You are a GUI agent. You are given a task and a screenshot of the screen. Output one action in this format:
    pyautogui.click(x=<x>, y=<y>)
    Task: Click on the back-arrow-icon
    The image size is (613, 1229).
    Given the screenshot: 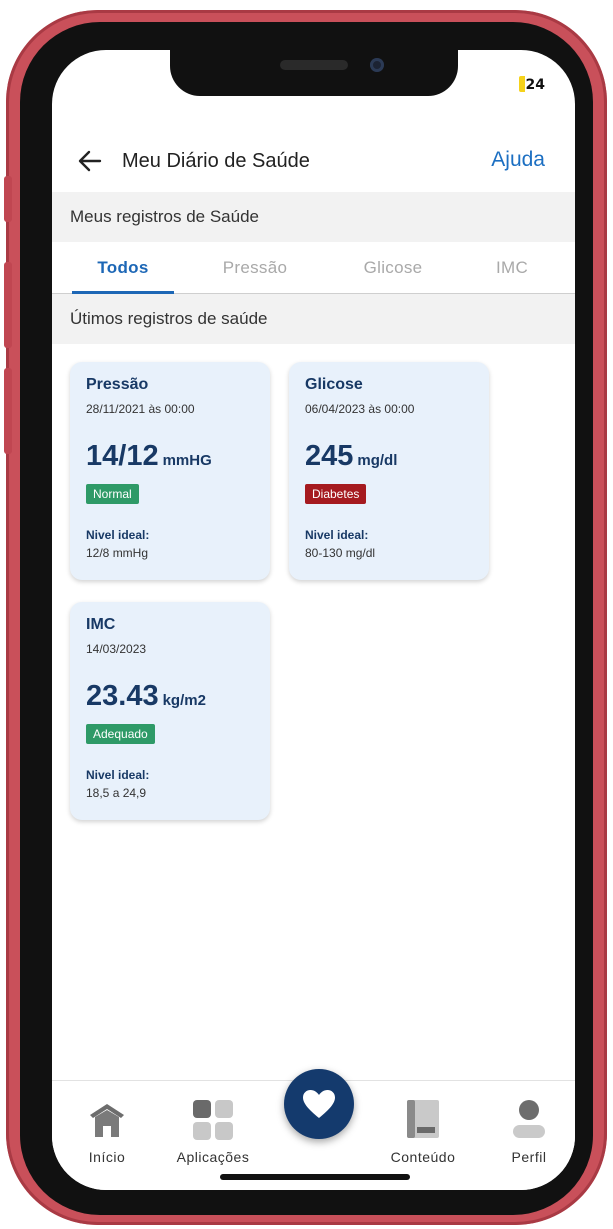 What is the action you would take?
    pyautogui.click(x=90, y=161)
    